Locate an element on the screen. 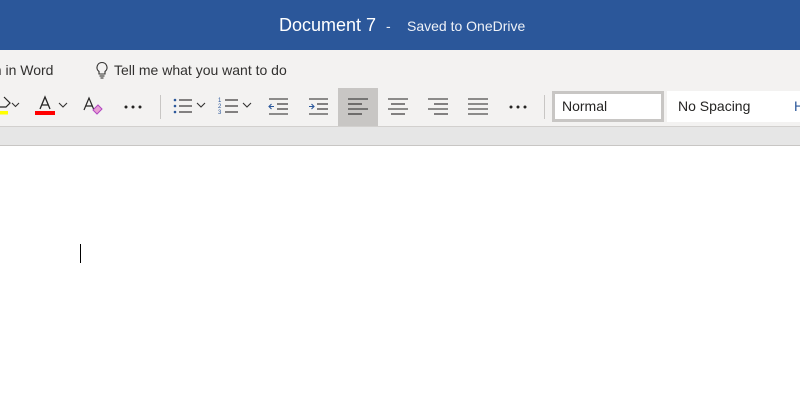  font-color-icon is located at coordinates (51, 105).